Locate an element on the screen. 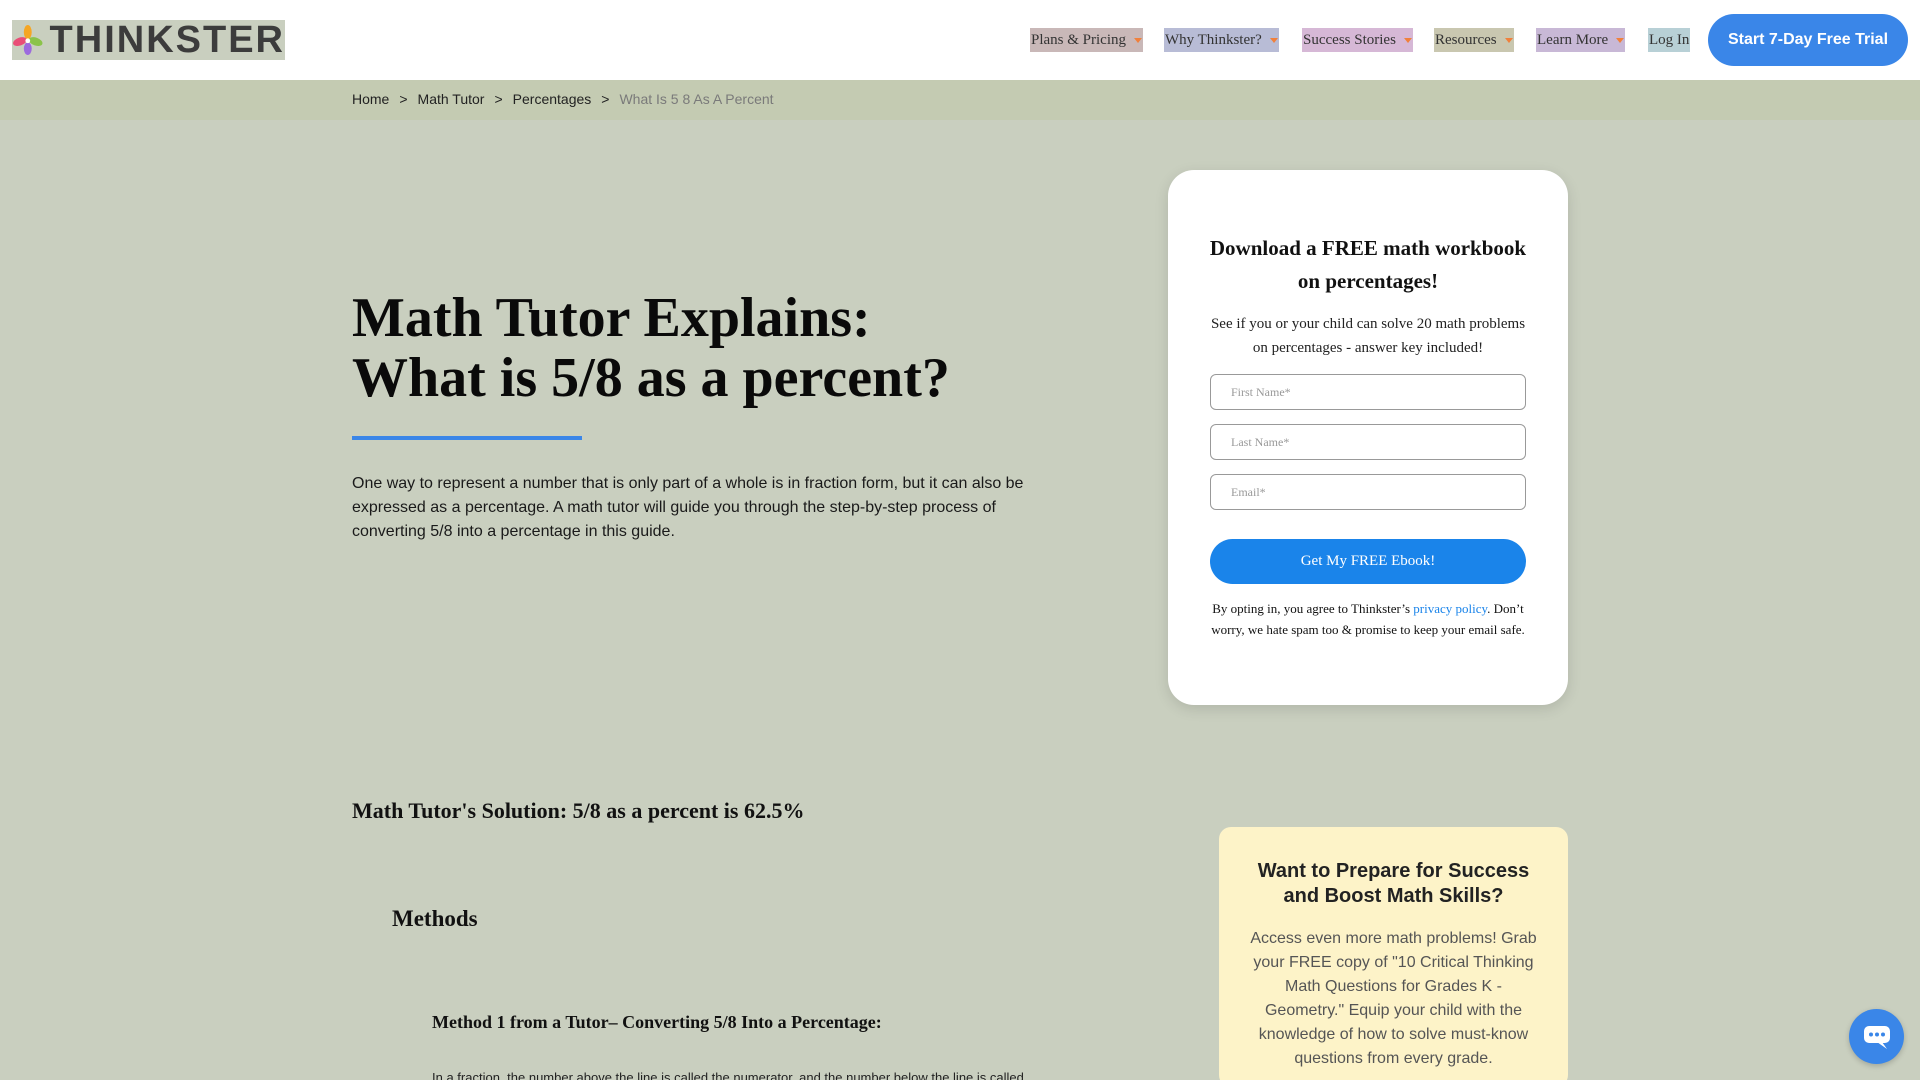 The image size is (1920, 1080). nav-why-thinkster: Why Thinkster? is located at coordinates (1221, 40).